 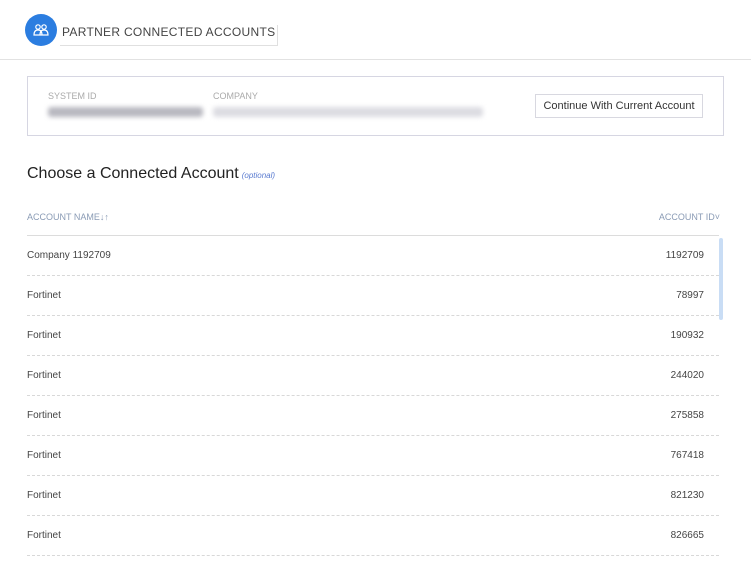 What do you see at coordinates (687, 375) in the screenshot?
I see `account-id: 244020` at bounding box center [687, 375].